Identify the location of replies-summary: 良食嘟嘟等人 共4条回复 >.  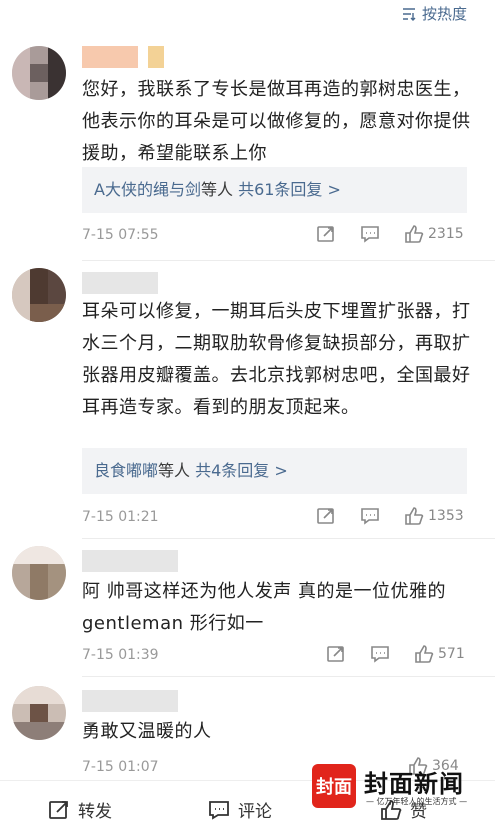
(274, 471).